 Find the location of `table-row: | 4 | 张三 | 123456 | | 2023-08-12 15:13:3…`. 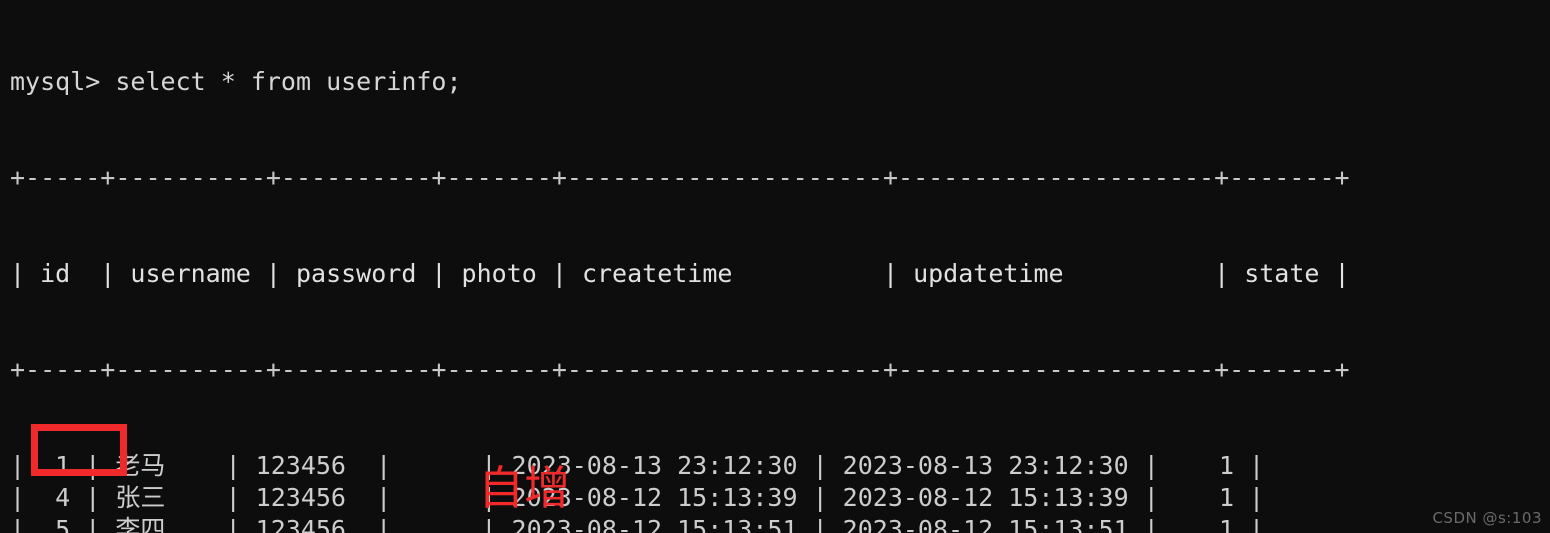

table-row: | 4 | 张三 | 123456 | | 2023-08-12 15:13:3… is located at coordinates (637, 497).